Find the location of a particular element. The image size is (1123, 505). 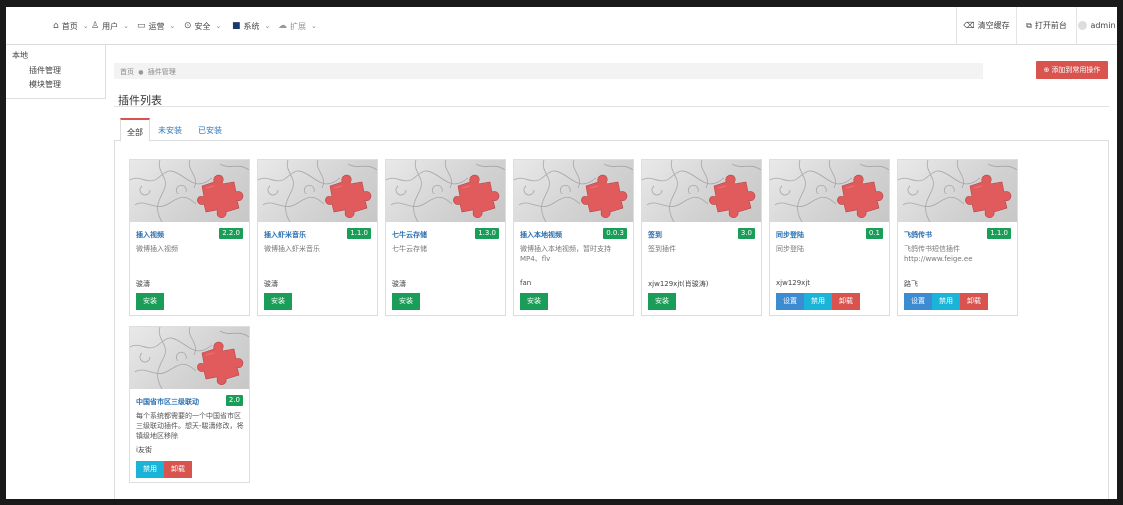

plus-circle-icon: ⊕ is located at coordinates (1046, 70).